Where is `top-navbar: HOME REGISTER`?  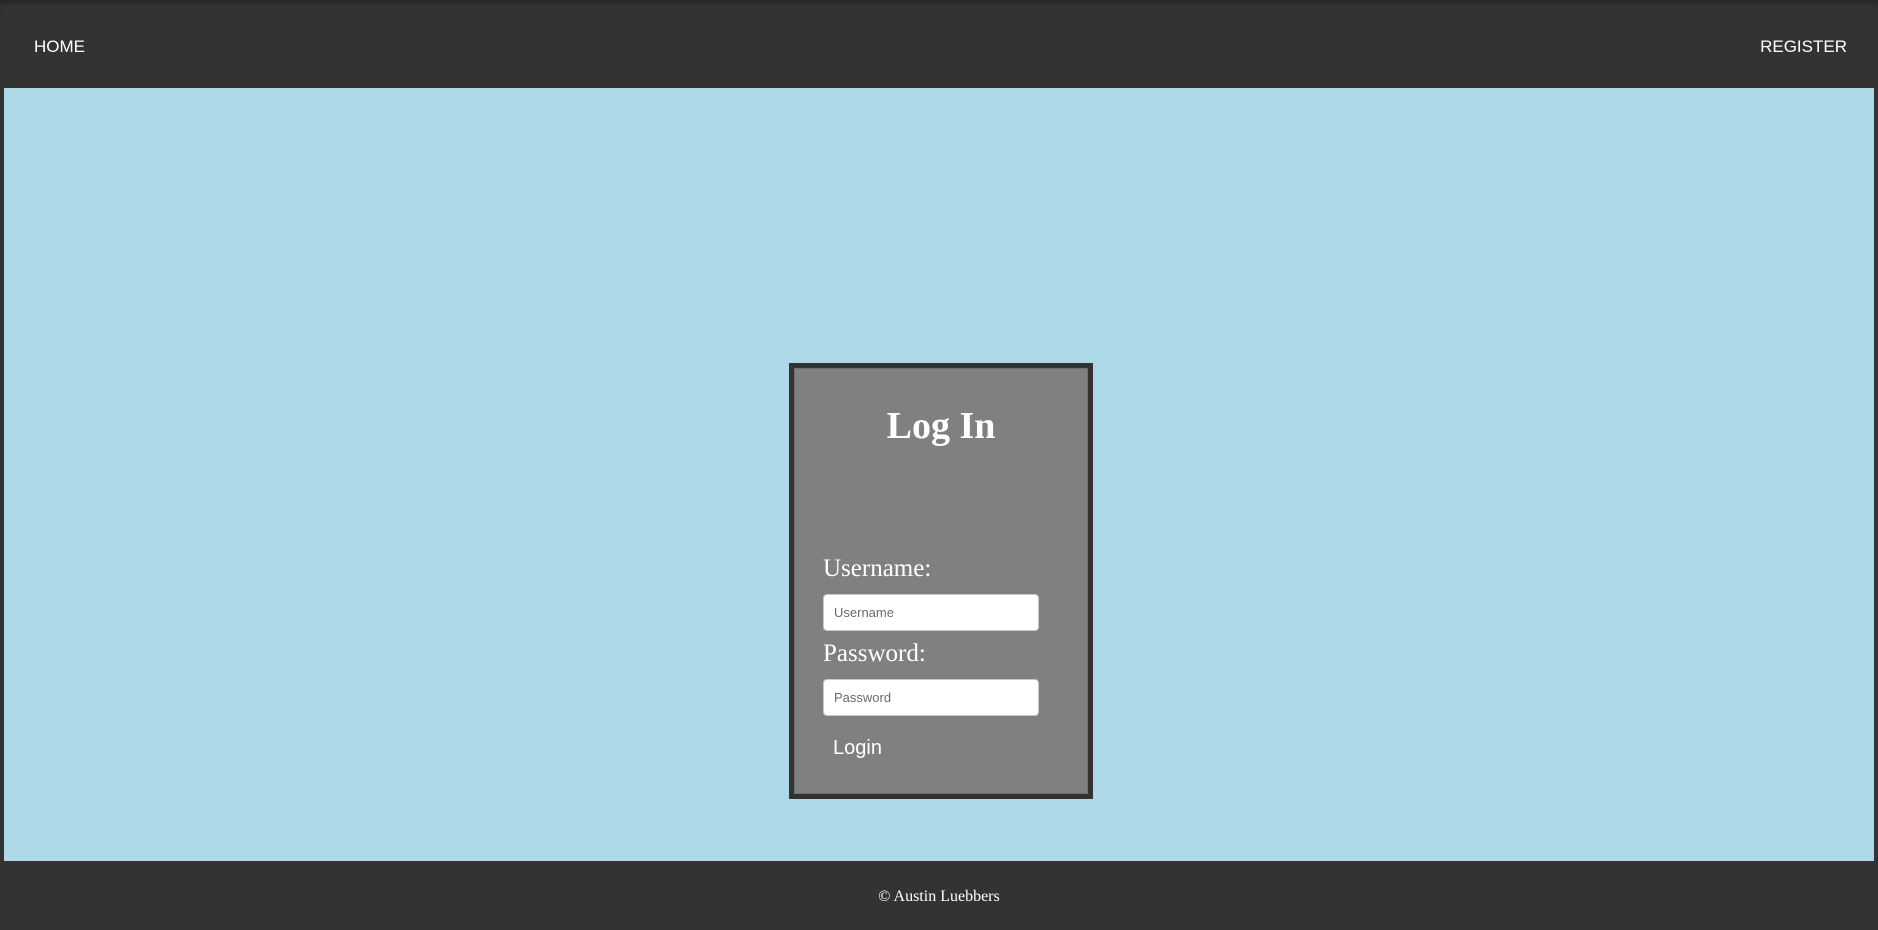 top-navbar: HOME REGISTER is located at coordinates (939, 44).